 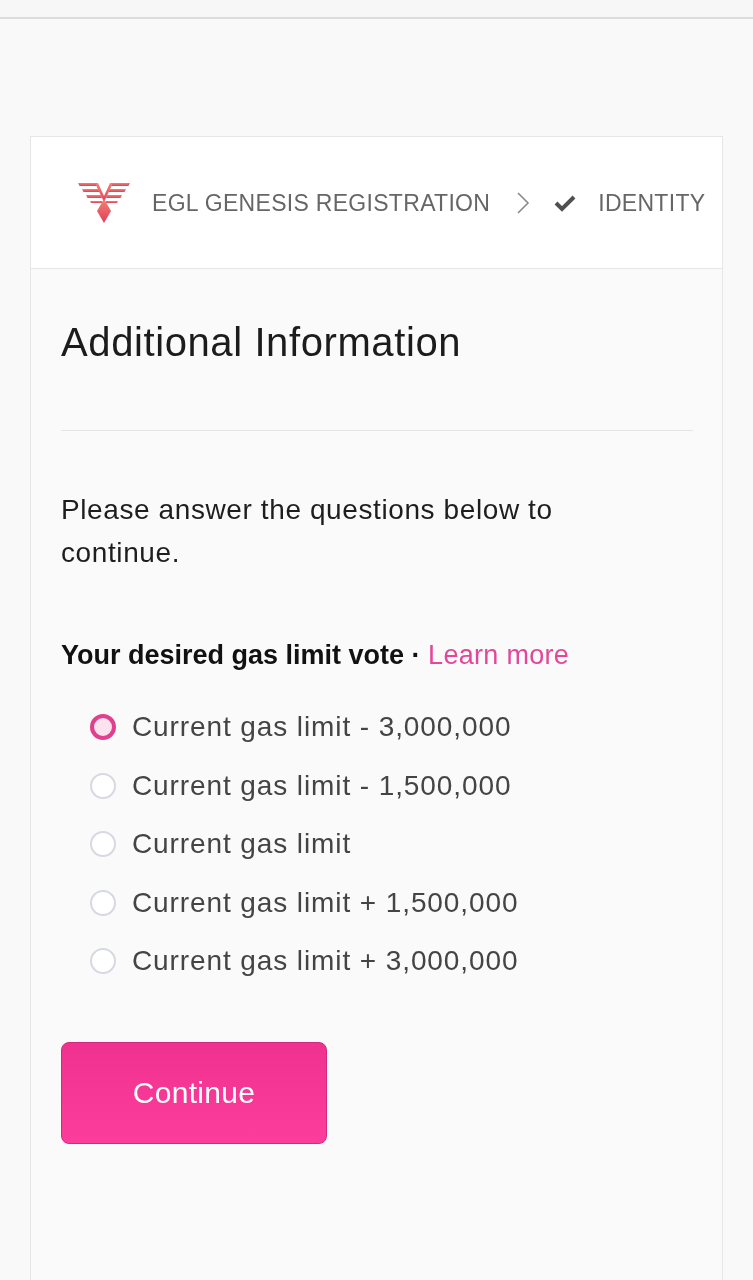 I want to click on radio-button, so click(x=103, y=727).